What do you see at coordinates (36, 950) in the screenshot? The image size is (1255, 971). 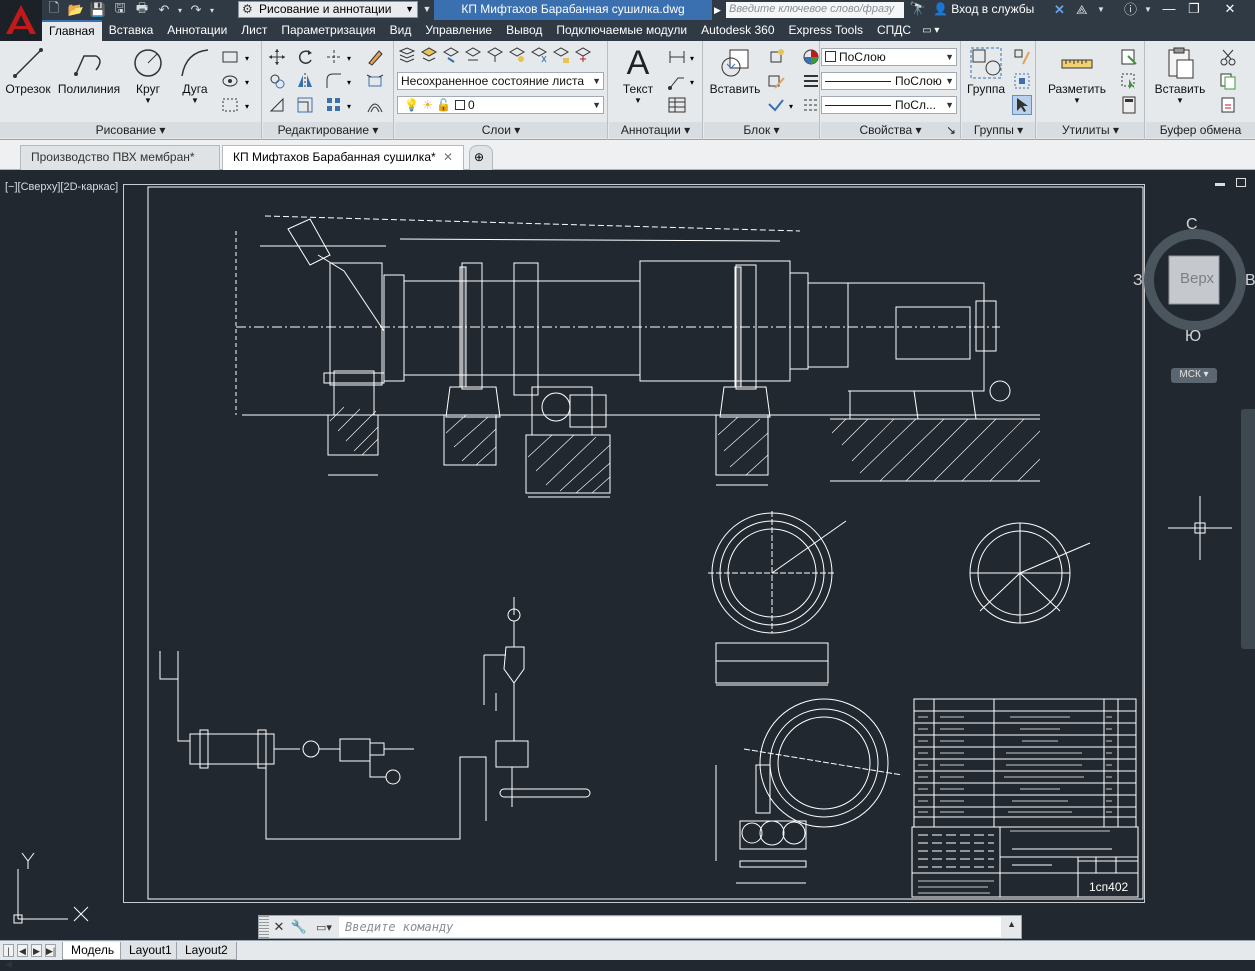 I see `next-layout-icon: ▶` at bounding box center [36, 950].